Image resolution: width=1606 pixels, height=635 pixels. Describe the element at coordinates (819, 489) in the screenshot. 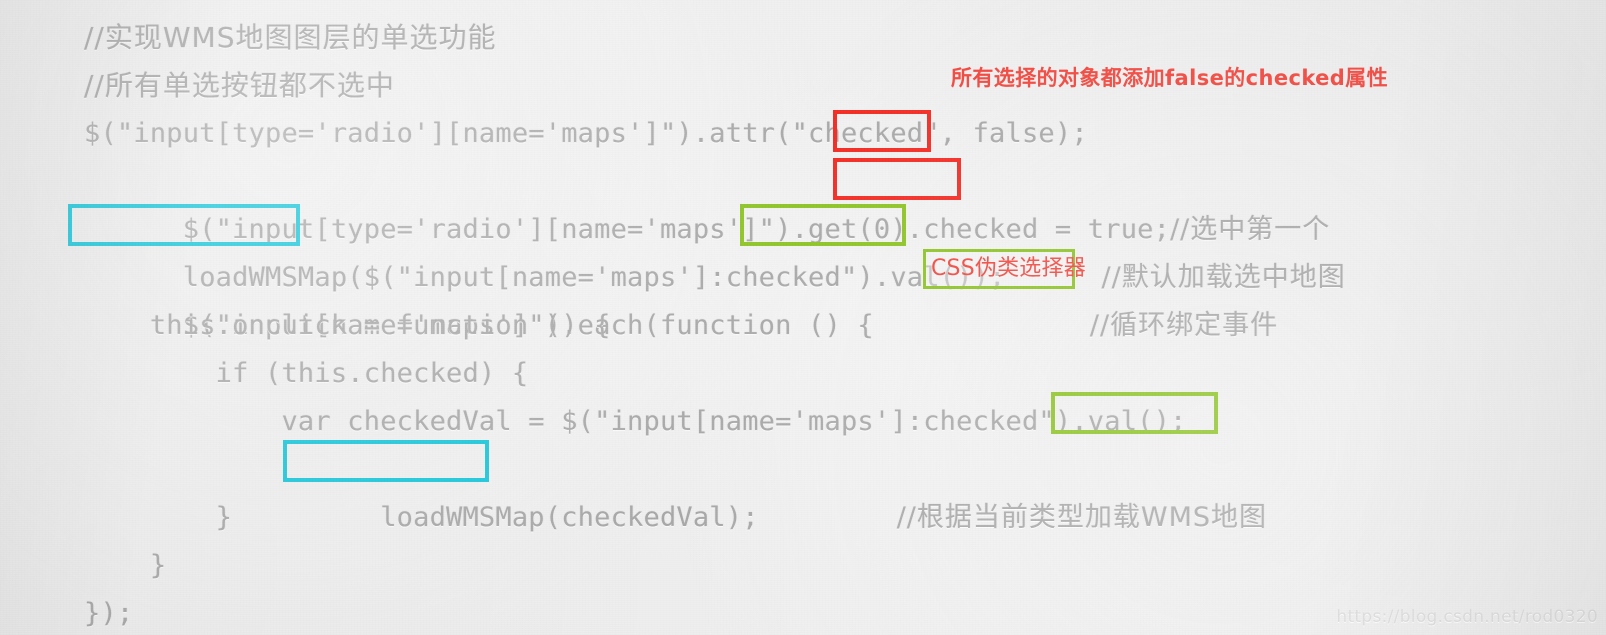

I see `code-line-10: loadWMSMap(checkedVal);//根据当前类型加载WMS地图` at that location.